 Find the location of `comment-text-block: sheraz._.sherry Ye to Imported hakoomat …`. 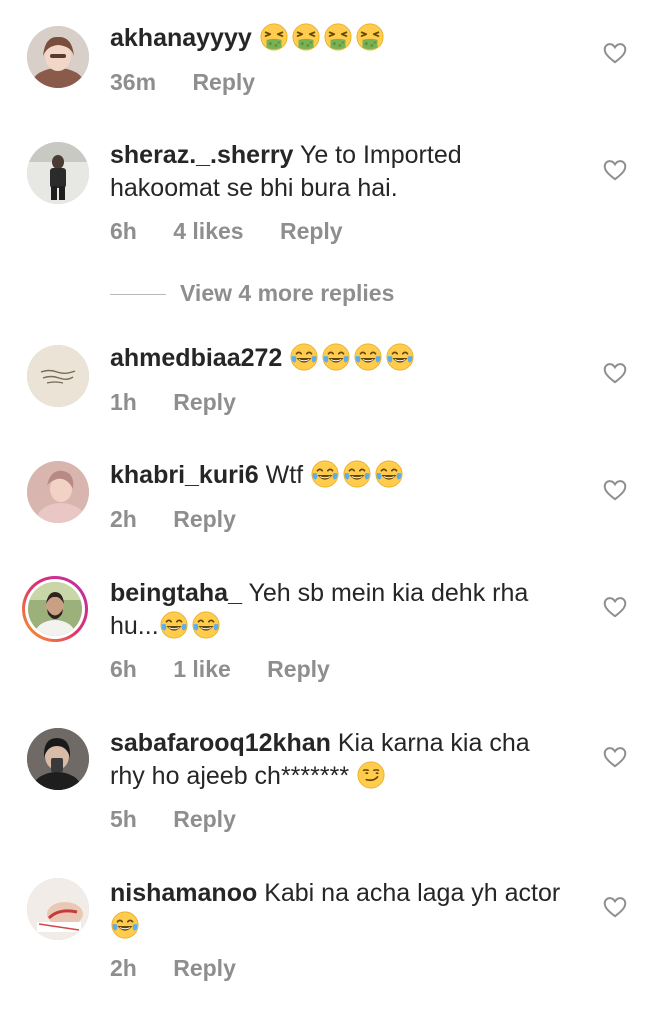

comment-text-block: sheraz._.sherry Ye to Imported hakoomat … is located at coordinates (340, 172).